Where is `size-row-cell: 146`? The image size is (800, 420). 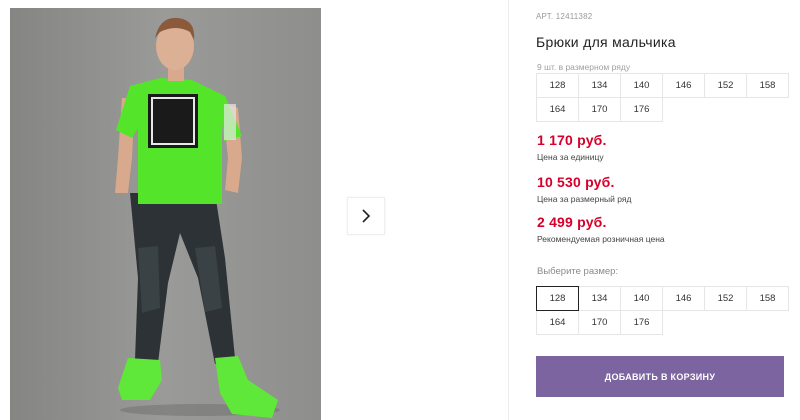 size-row-cell: 146 is located at coordinates (683, 85).